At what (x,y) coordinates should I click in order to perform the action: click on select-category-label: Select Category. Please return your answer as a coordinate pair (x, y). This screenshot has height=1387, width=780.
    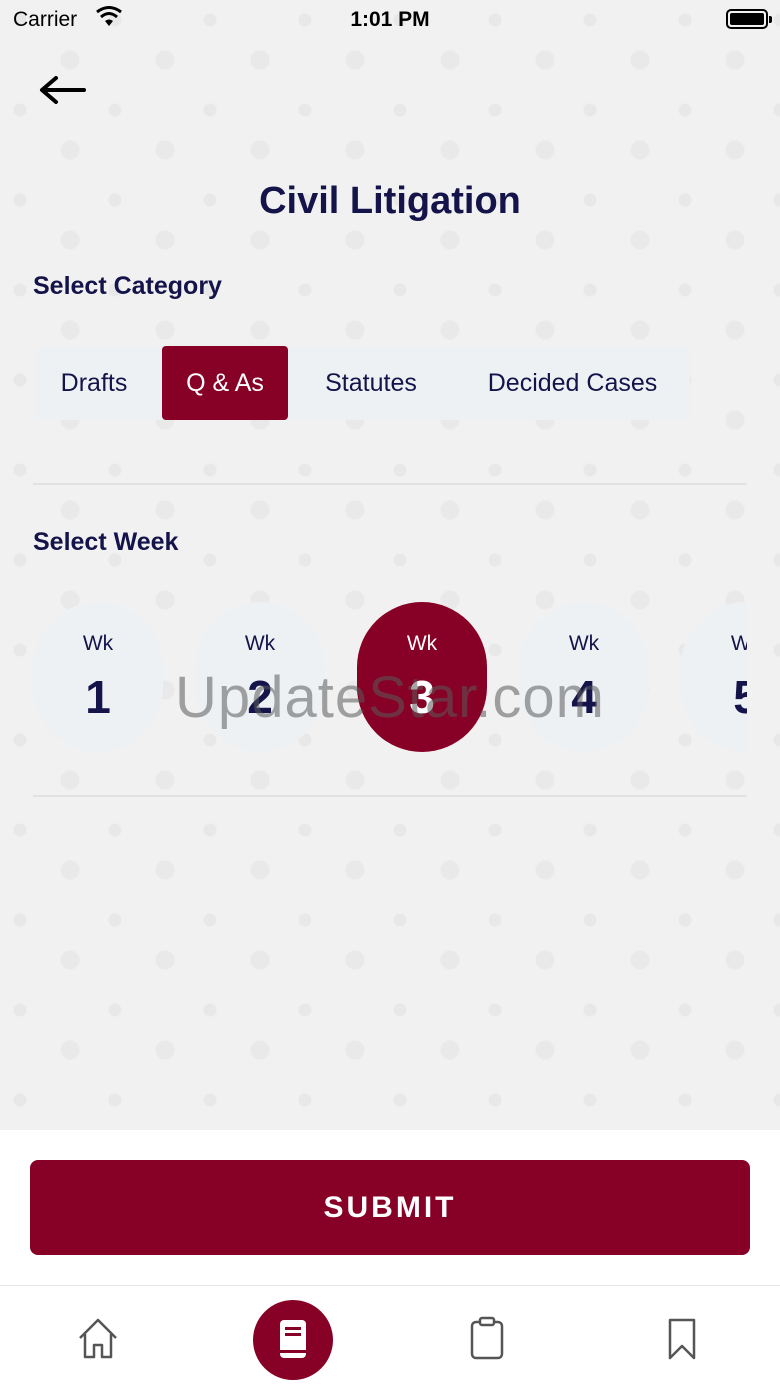
    Looking at the image, I should click on (127, 286).